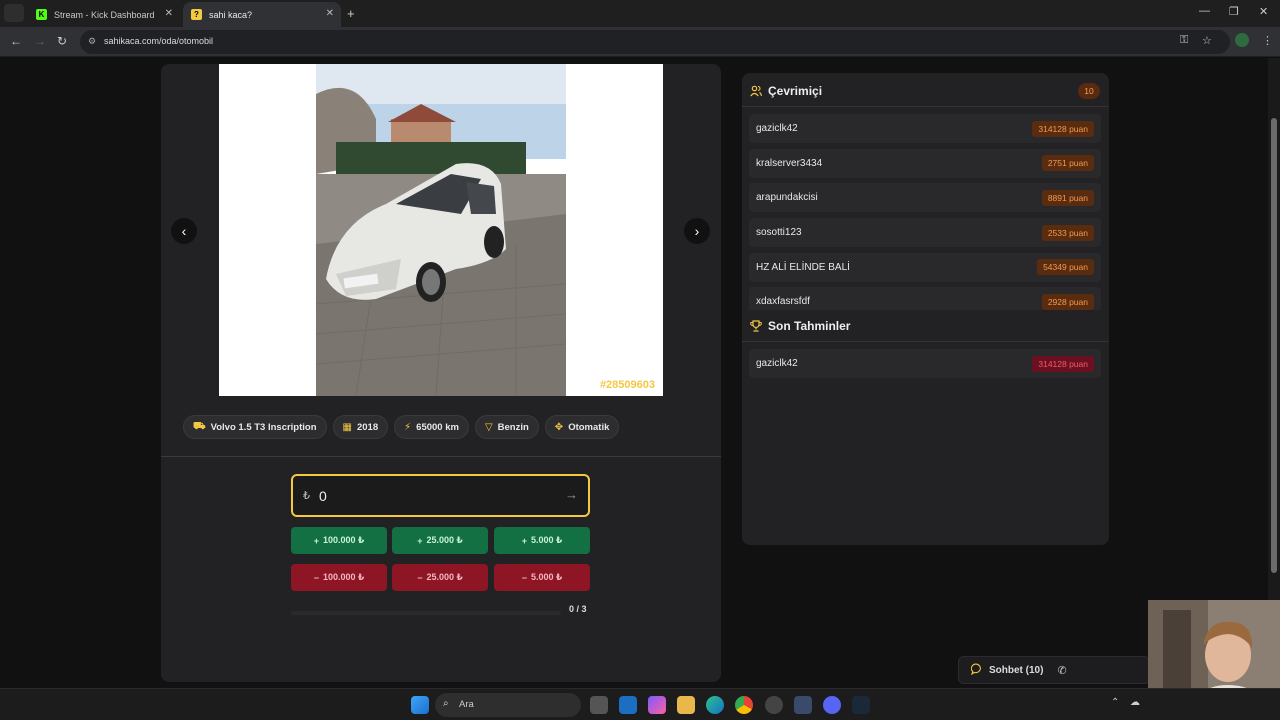 The image size is (1280, 720). Describe the element at coordinates (262, 14) in the screenshot. I see `tab-sahi-kaca: ? sahi kaca? ✕` at that location.